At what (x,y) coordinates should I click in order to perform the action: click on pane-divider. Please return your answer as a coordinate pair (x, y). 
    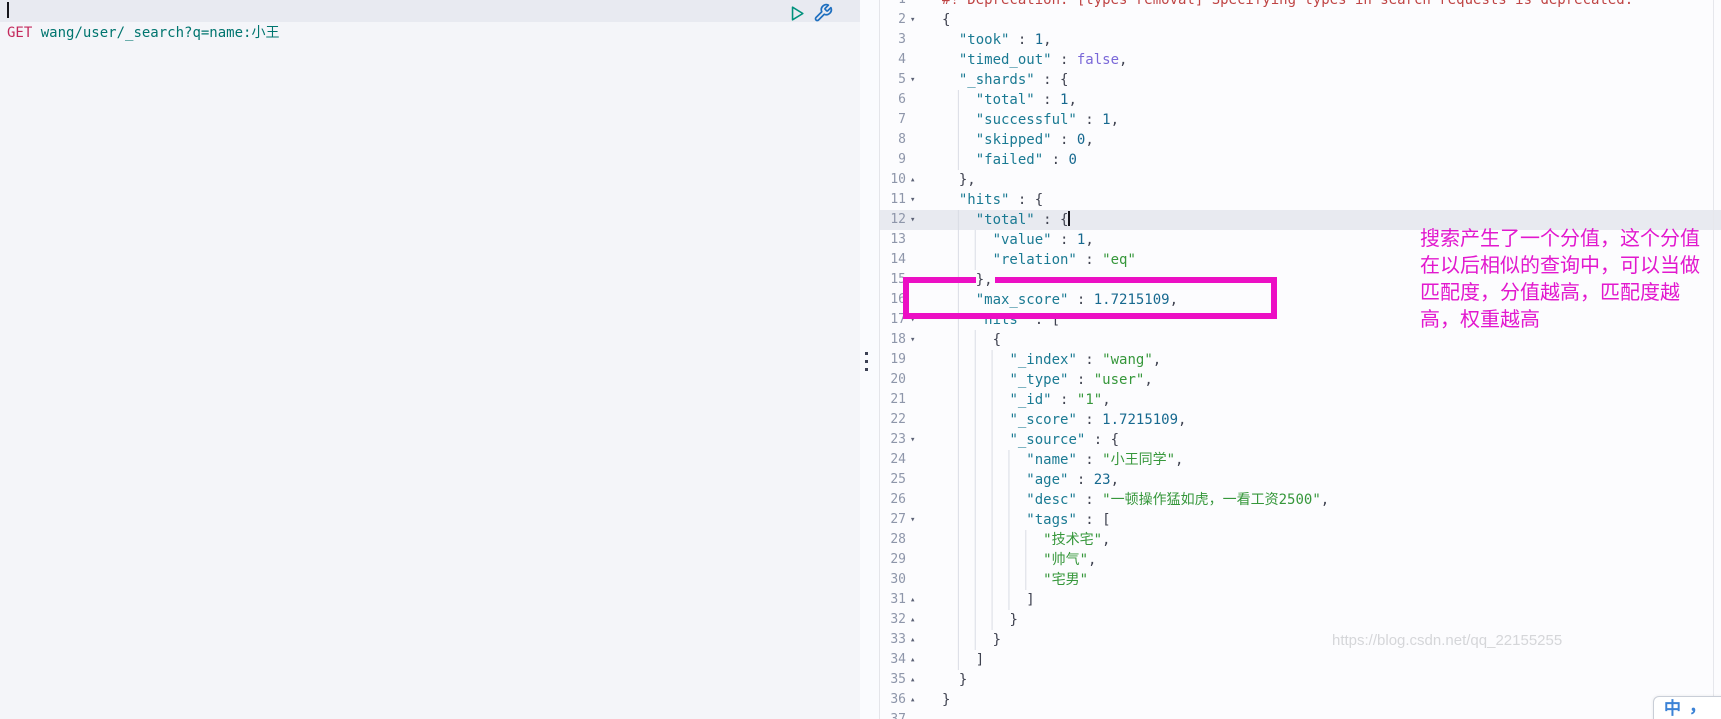
    Looking at the image, I should click on (870, 359).